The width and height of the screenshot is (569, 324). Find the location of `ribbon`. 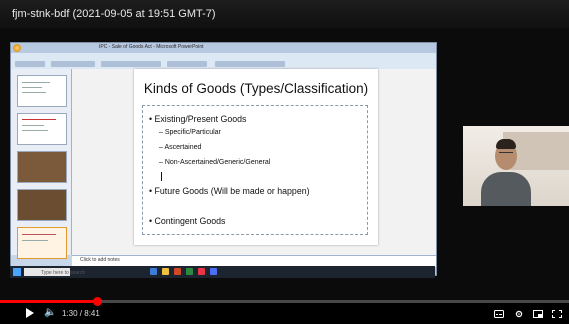

ribbon is located at coordinates (223, 61).